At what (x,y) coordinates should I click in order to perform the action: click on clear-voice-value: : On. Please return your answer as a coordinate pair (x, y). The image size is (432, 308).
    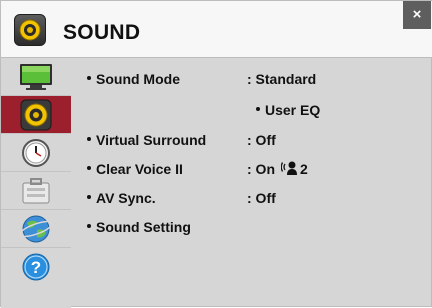
    Looking at the image, I should click on (261, 169).